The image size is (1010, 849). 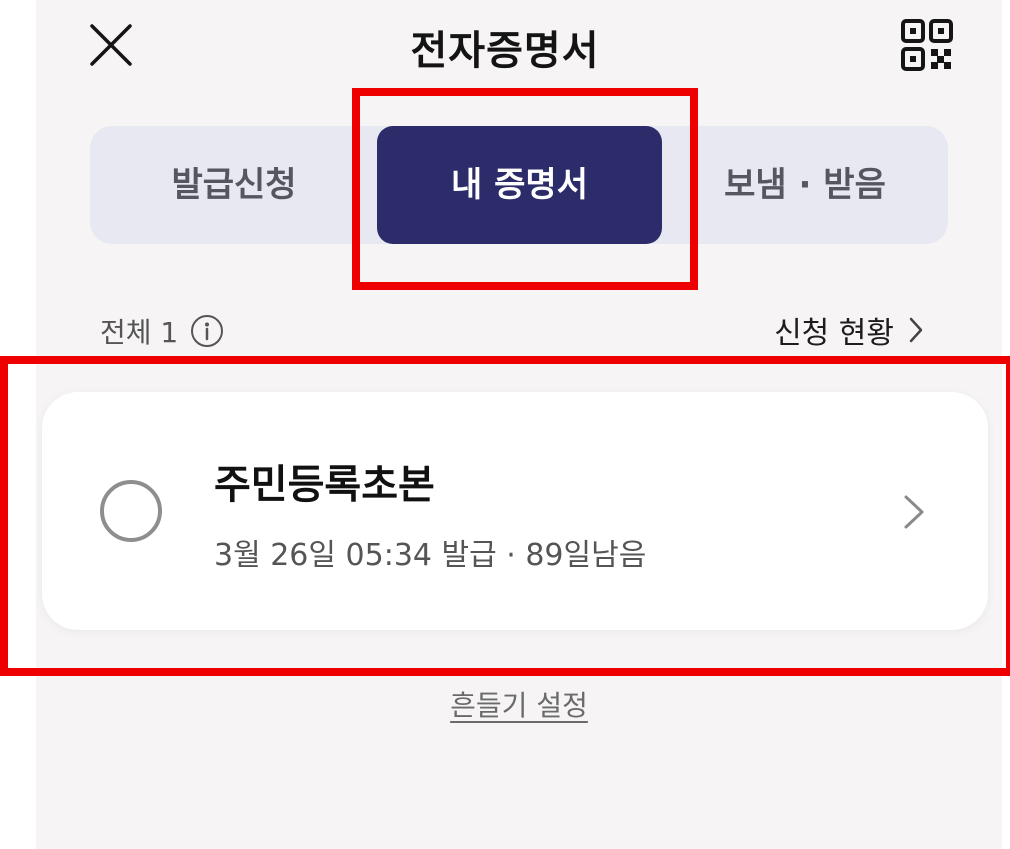 I want to click on application-status-label: 신청 현황, so click(x=834, y=333).